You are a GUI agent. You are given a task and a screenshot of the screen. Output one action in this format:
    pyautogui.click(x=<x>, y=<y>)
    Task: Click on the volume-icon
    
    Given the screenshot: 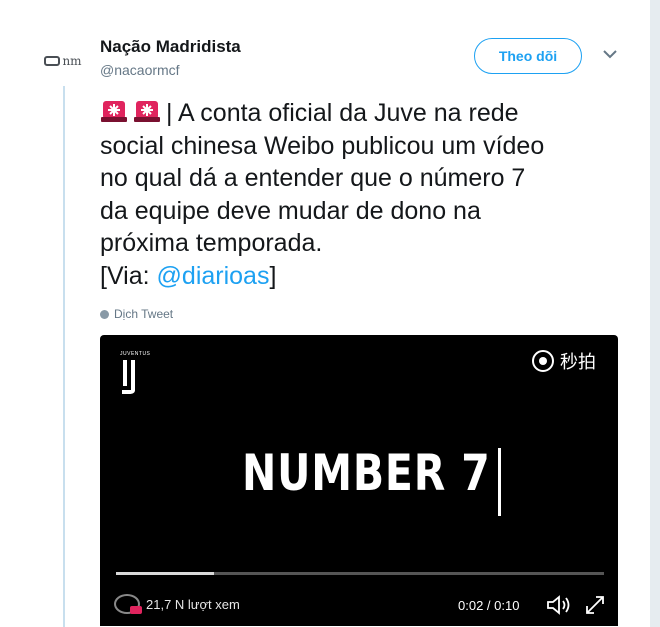 What is the action you would take?
    pyautogui.click(x=559, y=605)
    